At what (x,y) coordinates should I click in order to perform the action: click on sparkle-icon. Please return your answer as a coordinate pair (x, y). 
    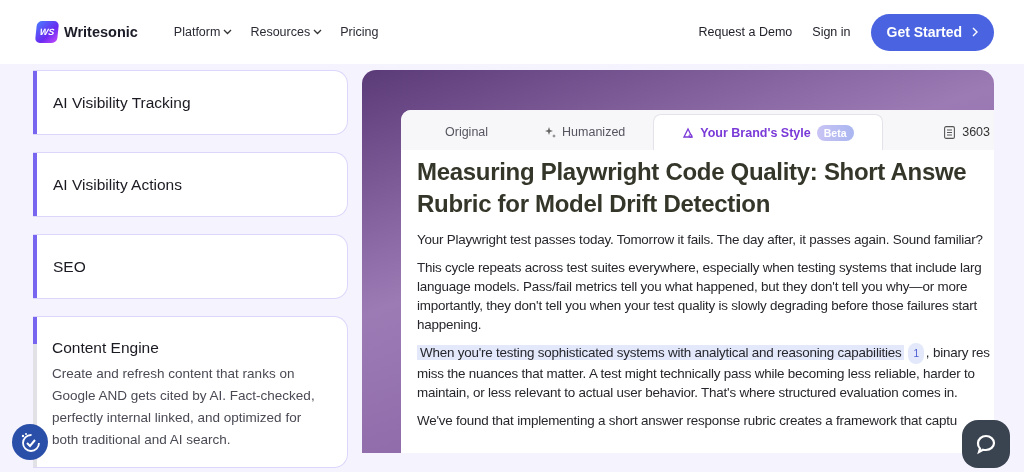
    Looking at the image, I should click on (550, 132).